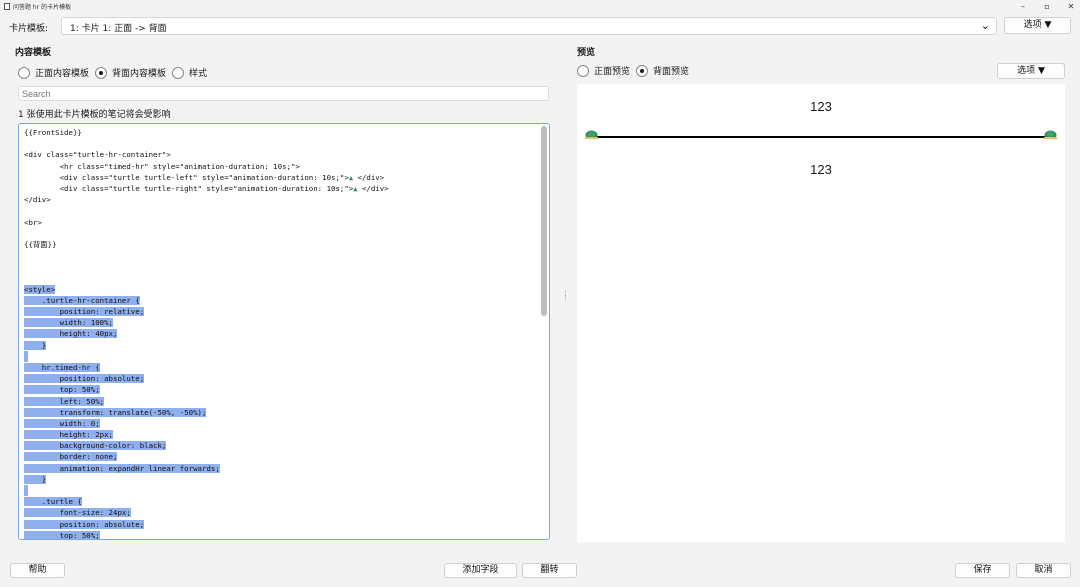  Describe the element at coordinates (281, 132) in the screenshot. I see `code-line: {{FrontSide}}` at that location.